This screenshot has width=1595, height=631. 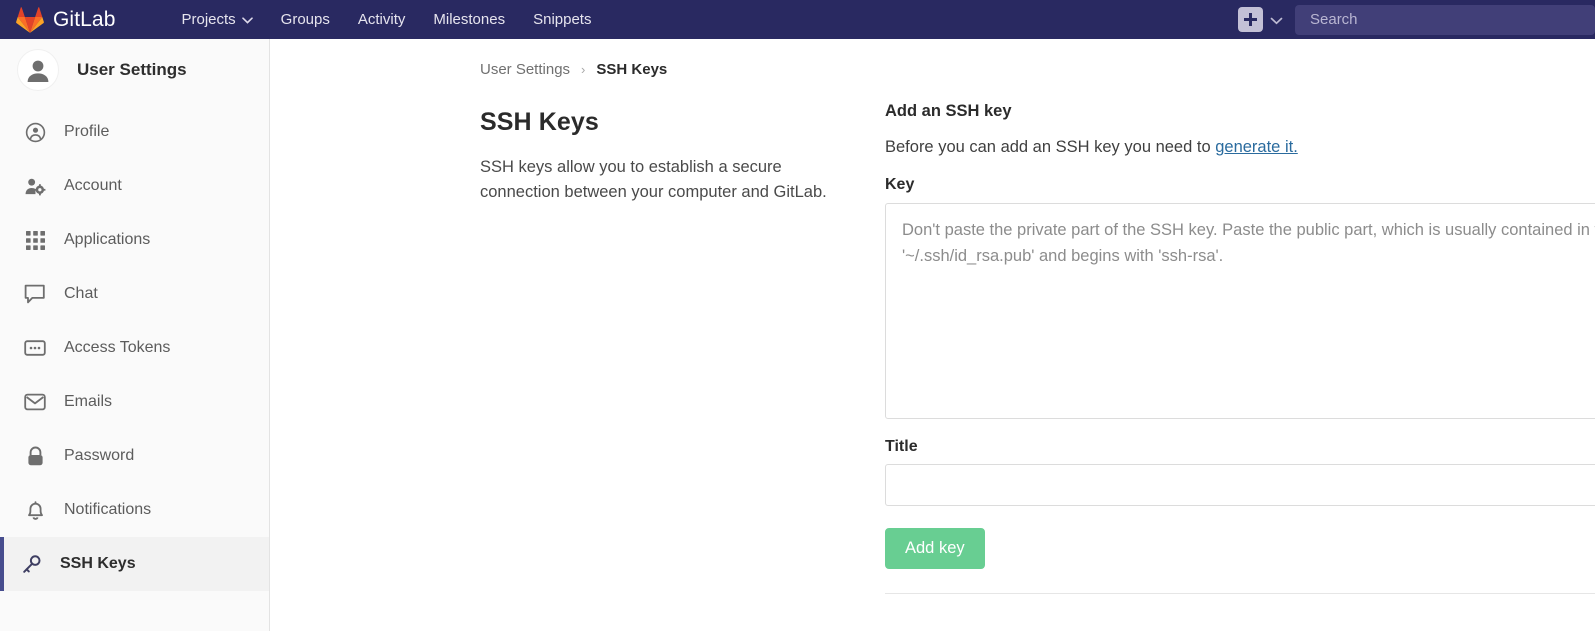 I want to click on user-circle-icon, so click(x=35, y=132).